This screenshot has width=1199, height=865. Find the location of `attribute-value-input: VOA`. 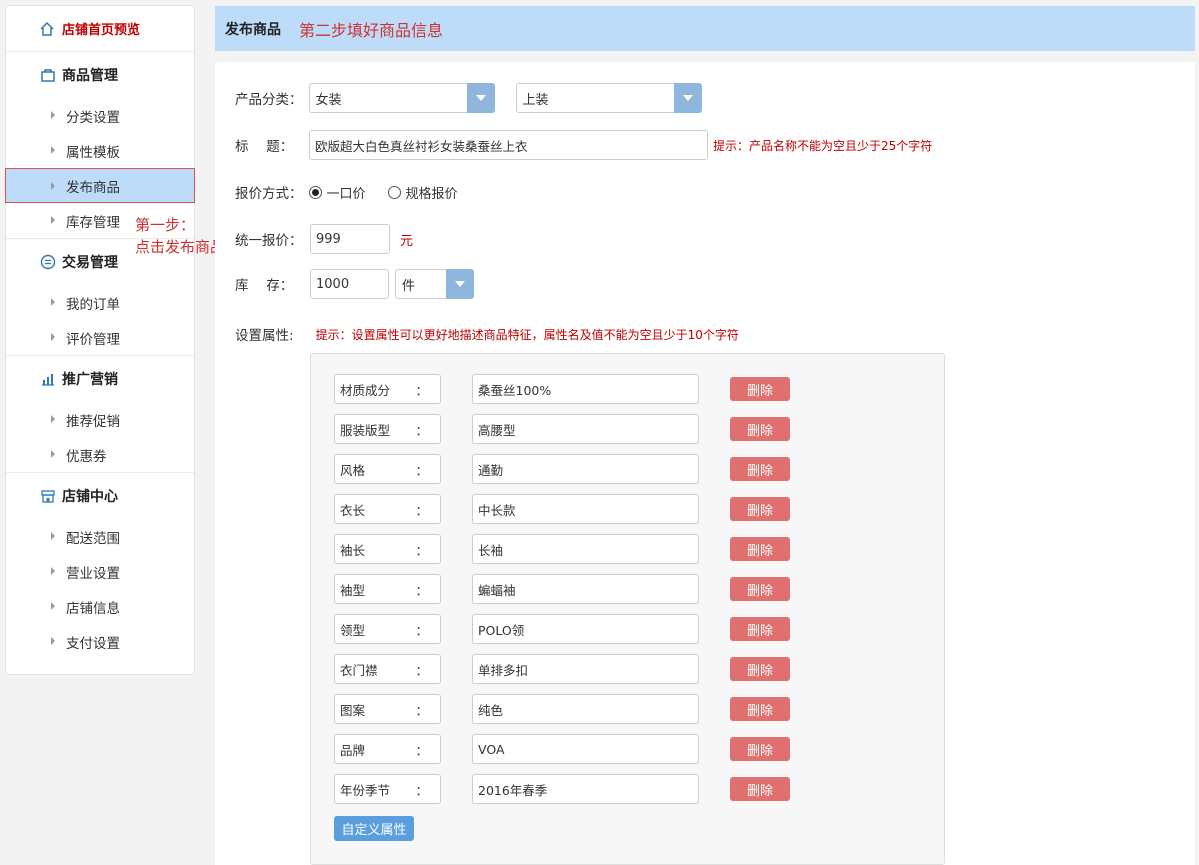

attribute-value-input: VOA is located at coordinates (585, 749).